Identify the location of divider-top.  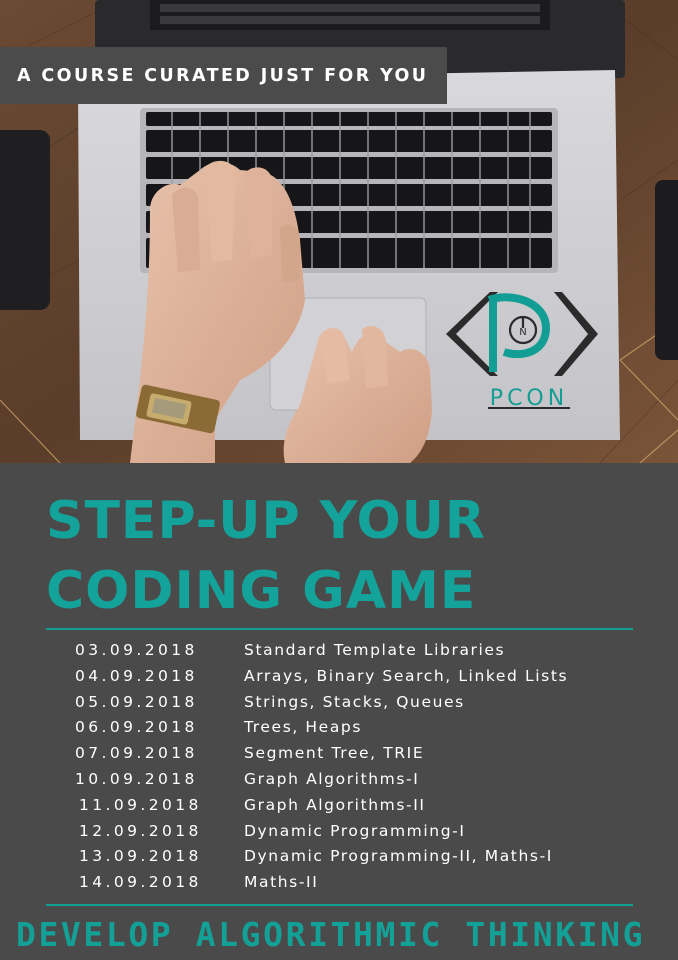
(339, 629).